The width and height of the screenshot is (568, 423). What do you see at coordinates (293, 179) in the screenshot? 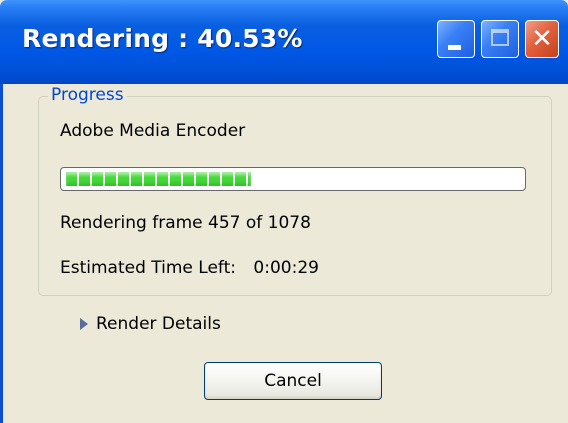
I see `progress-bar` at bounding box center [293, 179].